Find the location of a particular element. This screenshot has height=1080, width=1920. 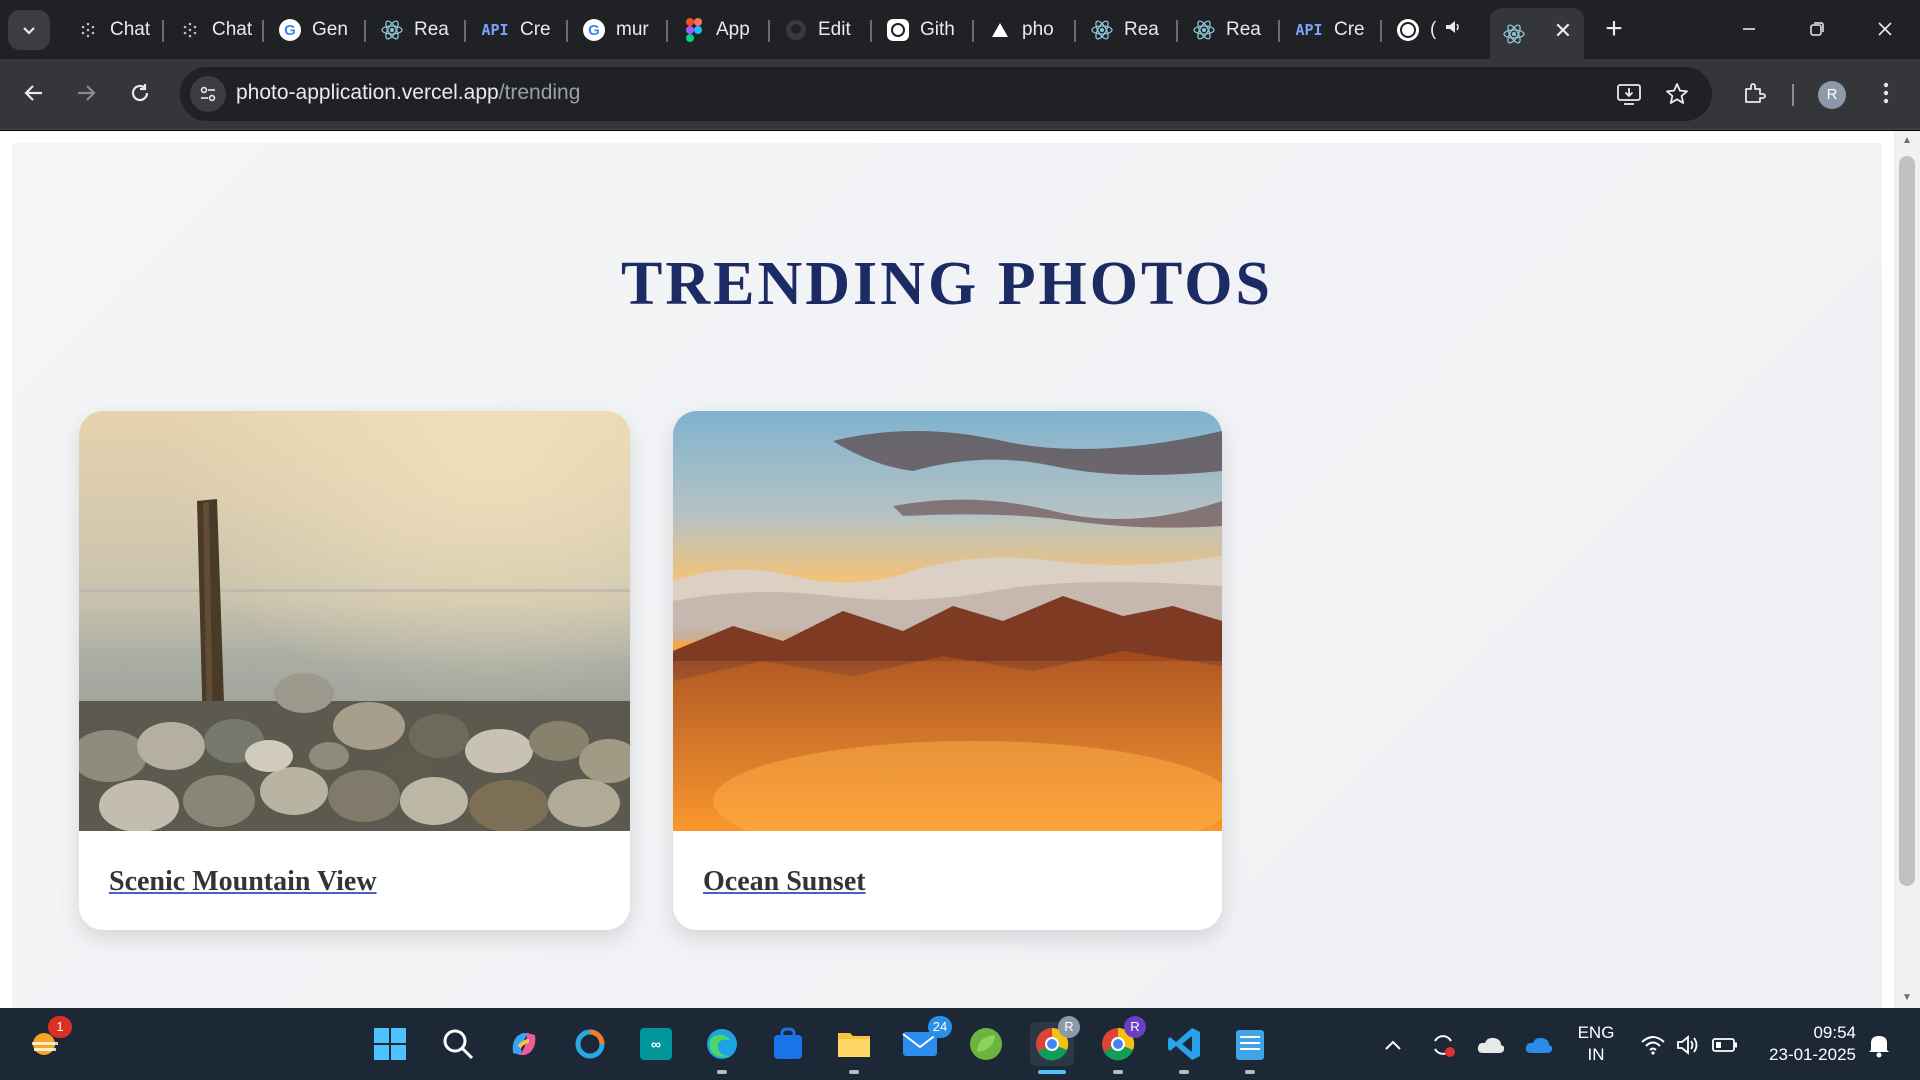

photo-caption-link: Ocean Sunset is located at coordinates (784, 882).